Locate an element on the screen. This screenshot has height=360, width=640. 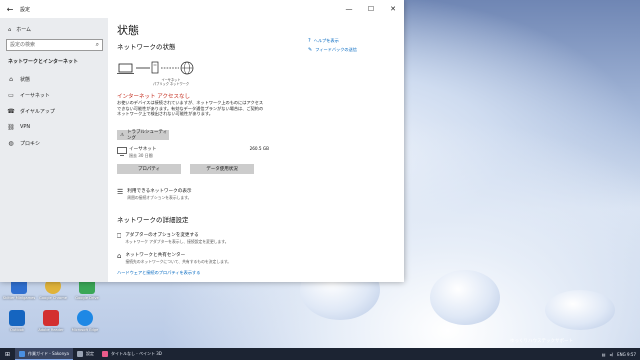
diagram-label: イーサネット パブリック ネットワーク is located at coordinates (171, 82).